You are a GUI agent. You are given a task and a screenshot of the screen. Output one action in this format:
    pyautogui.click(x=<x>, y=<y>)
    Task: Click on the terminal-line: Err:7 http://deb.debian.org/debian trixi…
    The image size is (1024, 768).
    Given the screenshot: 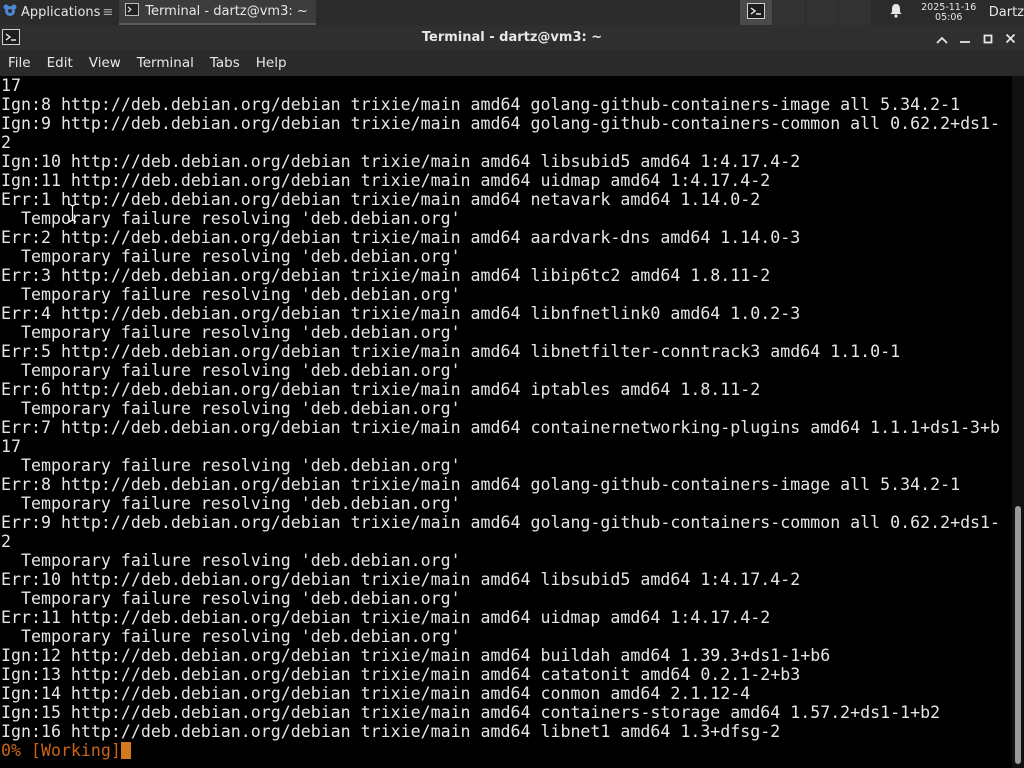 What is the action you would take?
    pyautogui.click(x=501, y=427)
    